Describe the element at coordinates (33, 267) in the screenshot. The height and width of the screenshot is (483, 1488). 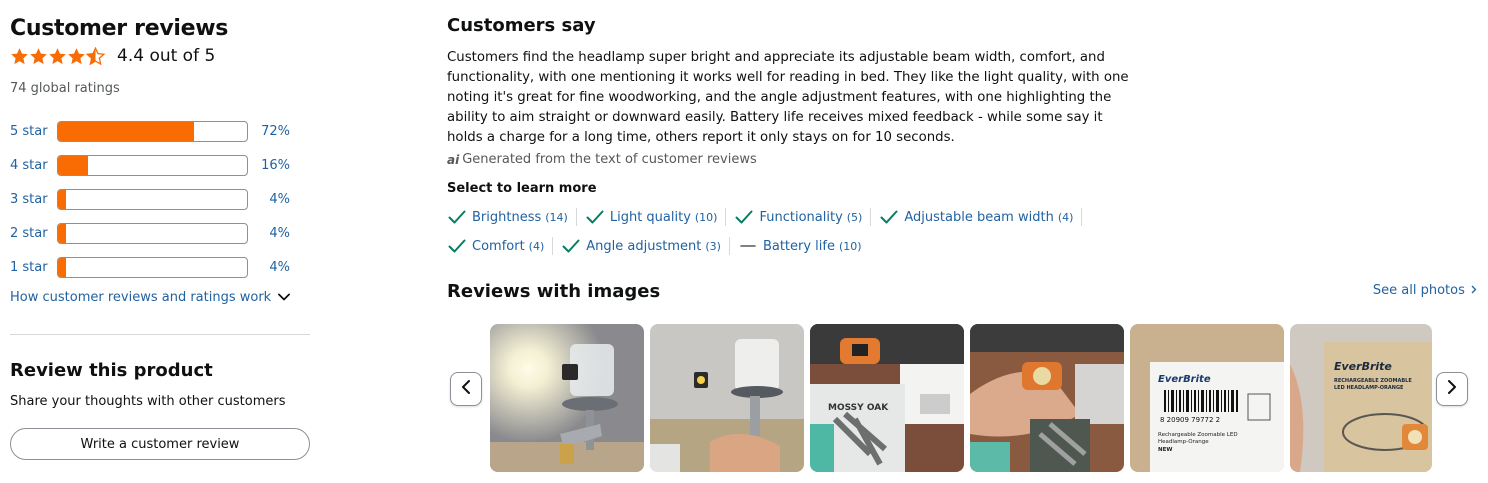
I see `histogram-label: 1 star` at that location.